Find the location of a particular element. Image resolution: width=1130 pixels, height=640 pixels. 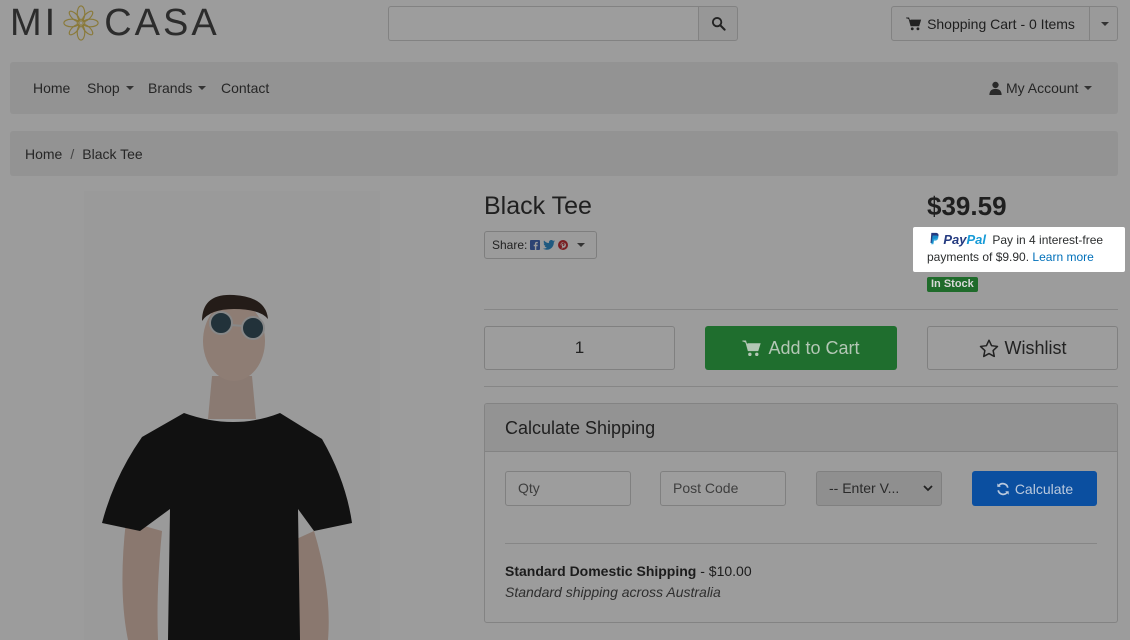

quantity-input: 1 is located at coordinates (579, 348).